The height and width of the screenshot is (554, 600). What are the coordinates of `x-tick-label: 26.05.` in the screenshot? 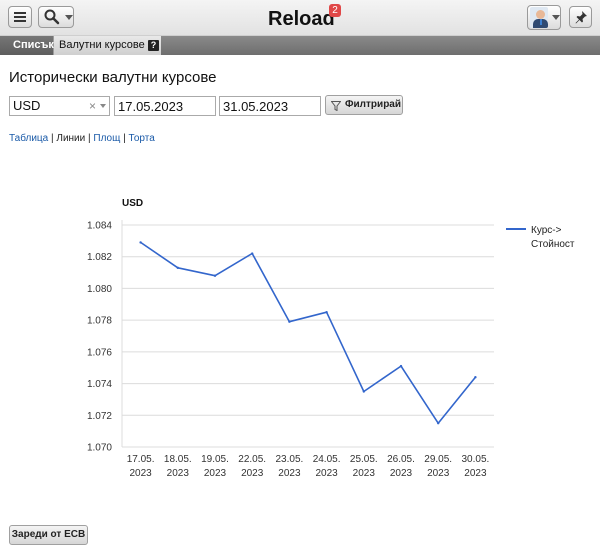 It's located at (401, 459).